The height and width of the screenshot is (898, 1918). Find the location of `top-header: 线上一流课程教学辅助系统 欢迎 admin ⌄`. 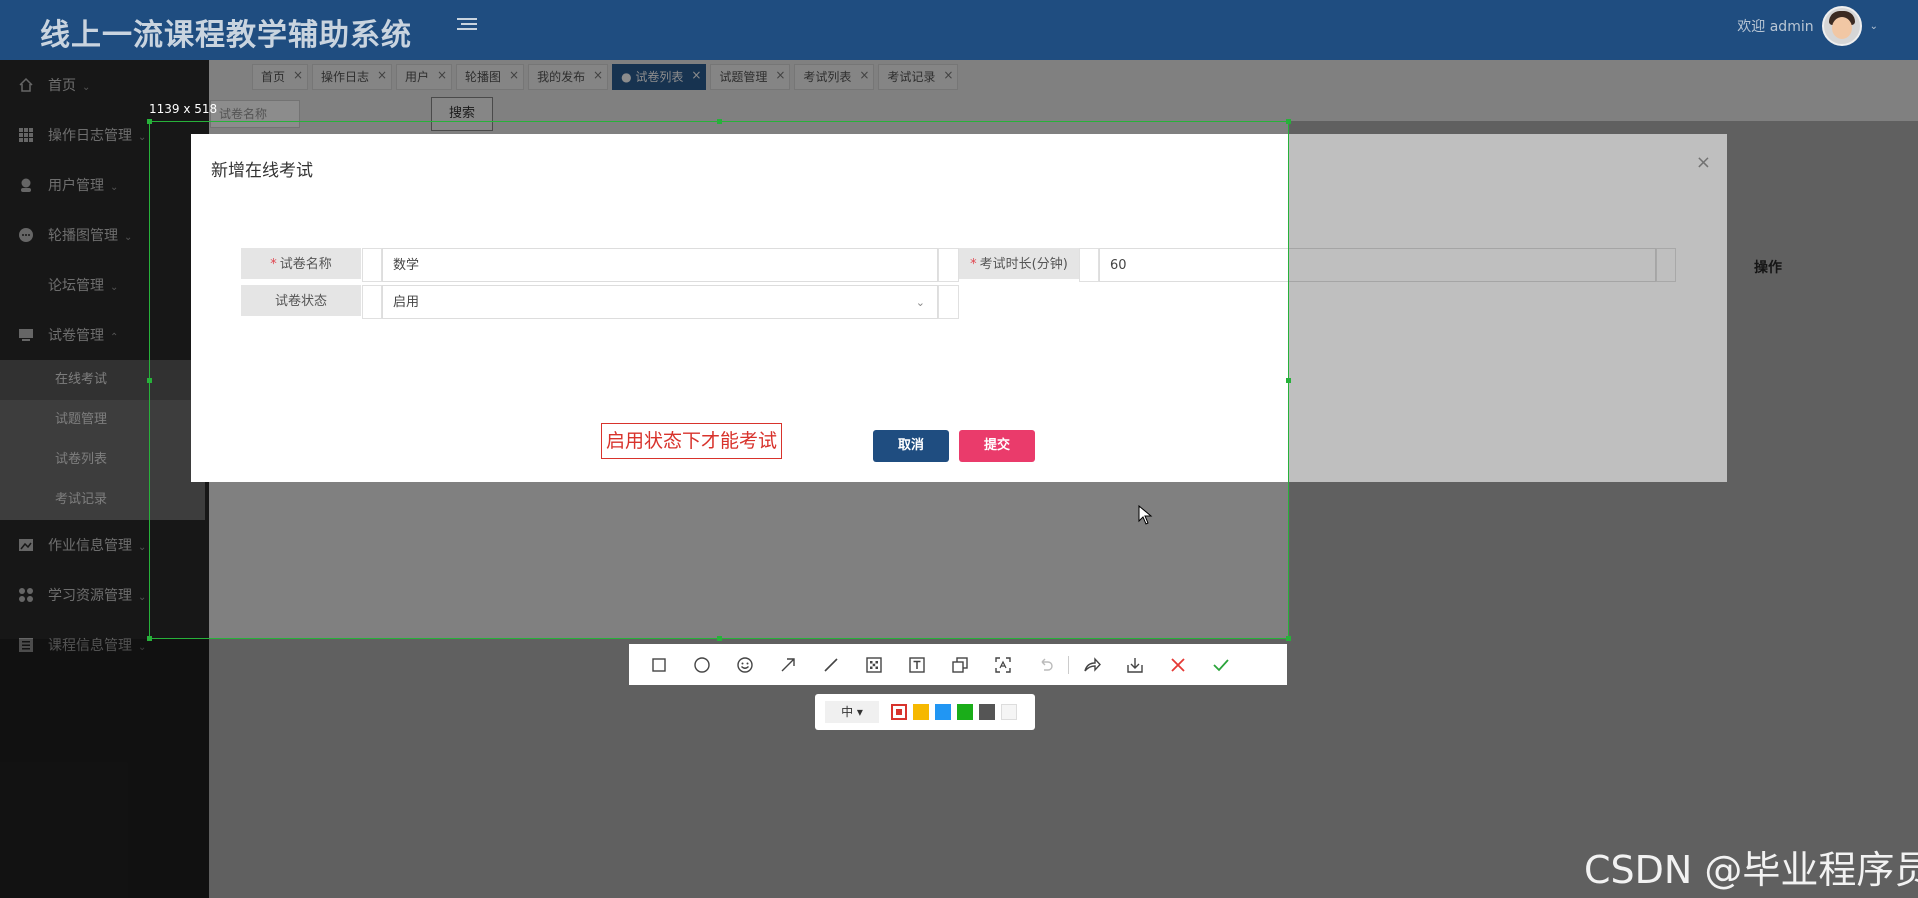

top-header: 线上一流课程教学辅助系统 欢迎 admin ⌄ is located at coordinates (959, 30).